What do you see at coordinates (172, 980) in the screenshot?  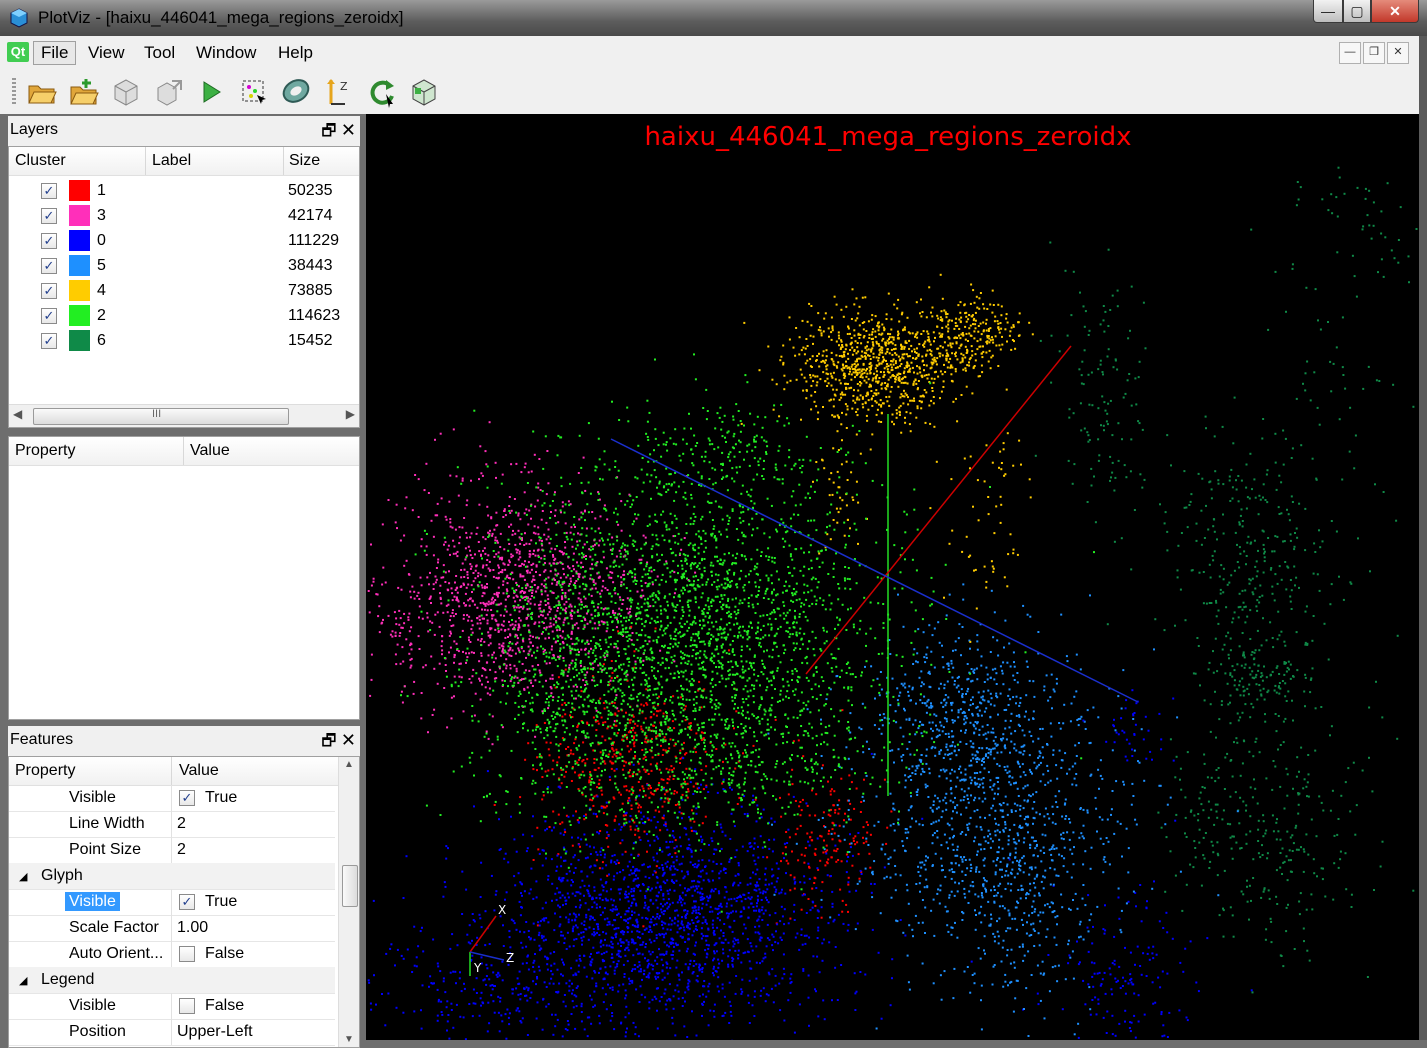 I see `feature-group-legend: ◢Legend` at bounding box center [172, 980].